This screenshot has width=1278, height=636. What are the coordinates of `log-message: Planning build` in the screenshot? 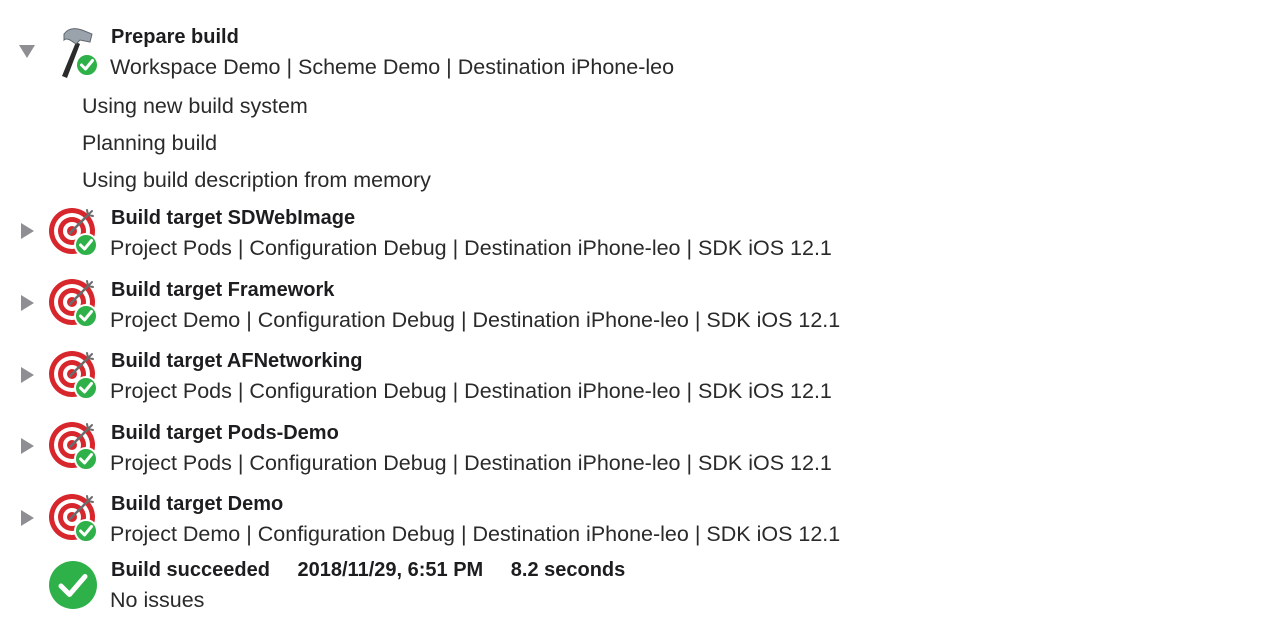 It's located at (150, 143).